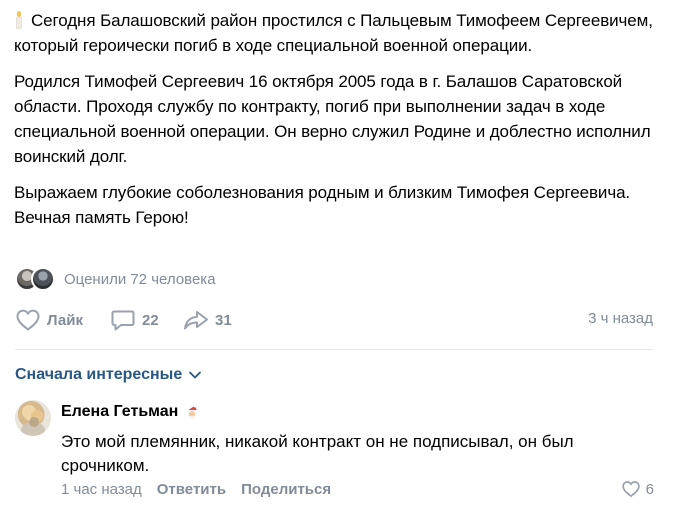 The width and height of the screenshot is (675, 516). What do you see at coordinates (286, 489) in the screenshot?
I see `comment-share-button: Поделиться` at bounding box center [286, 489].